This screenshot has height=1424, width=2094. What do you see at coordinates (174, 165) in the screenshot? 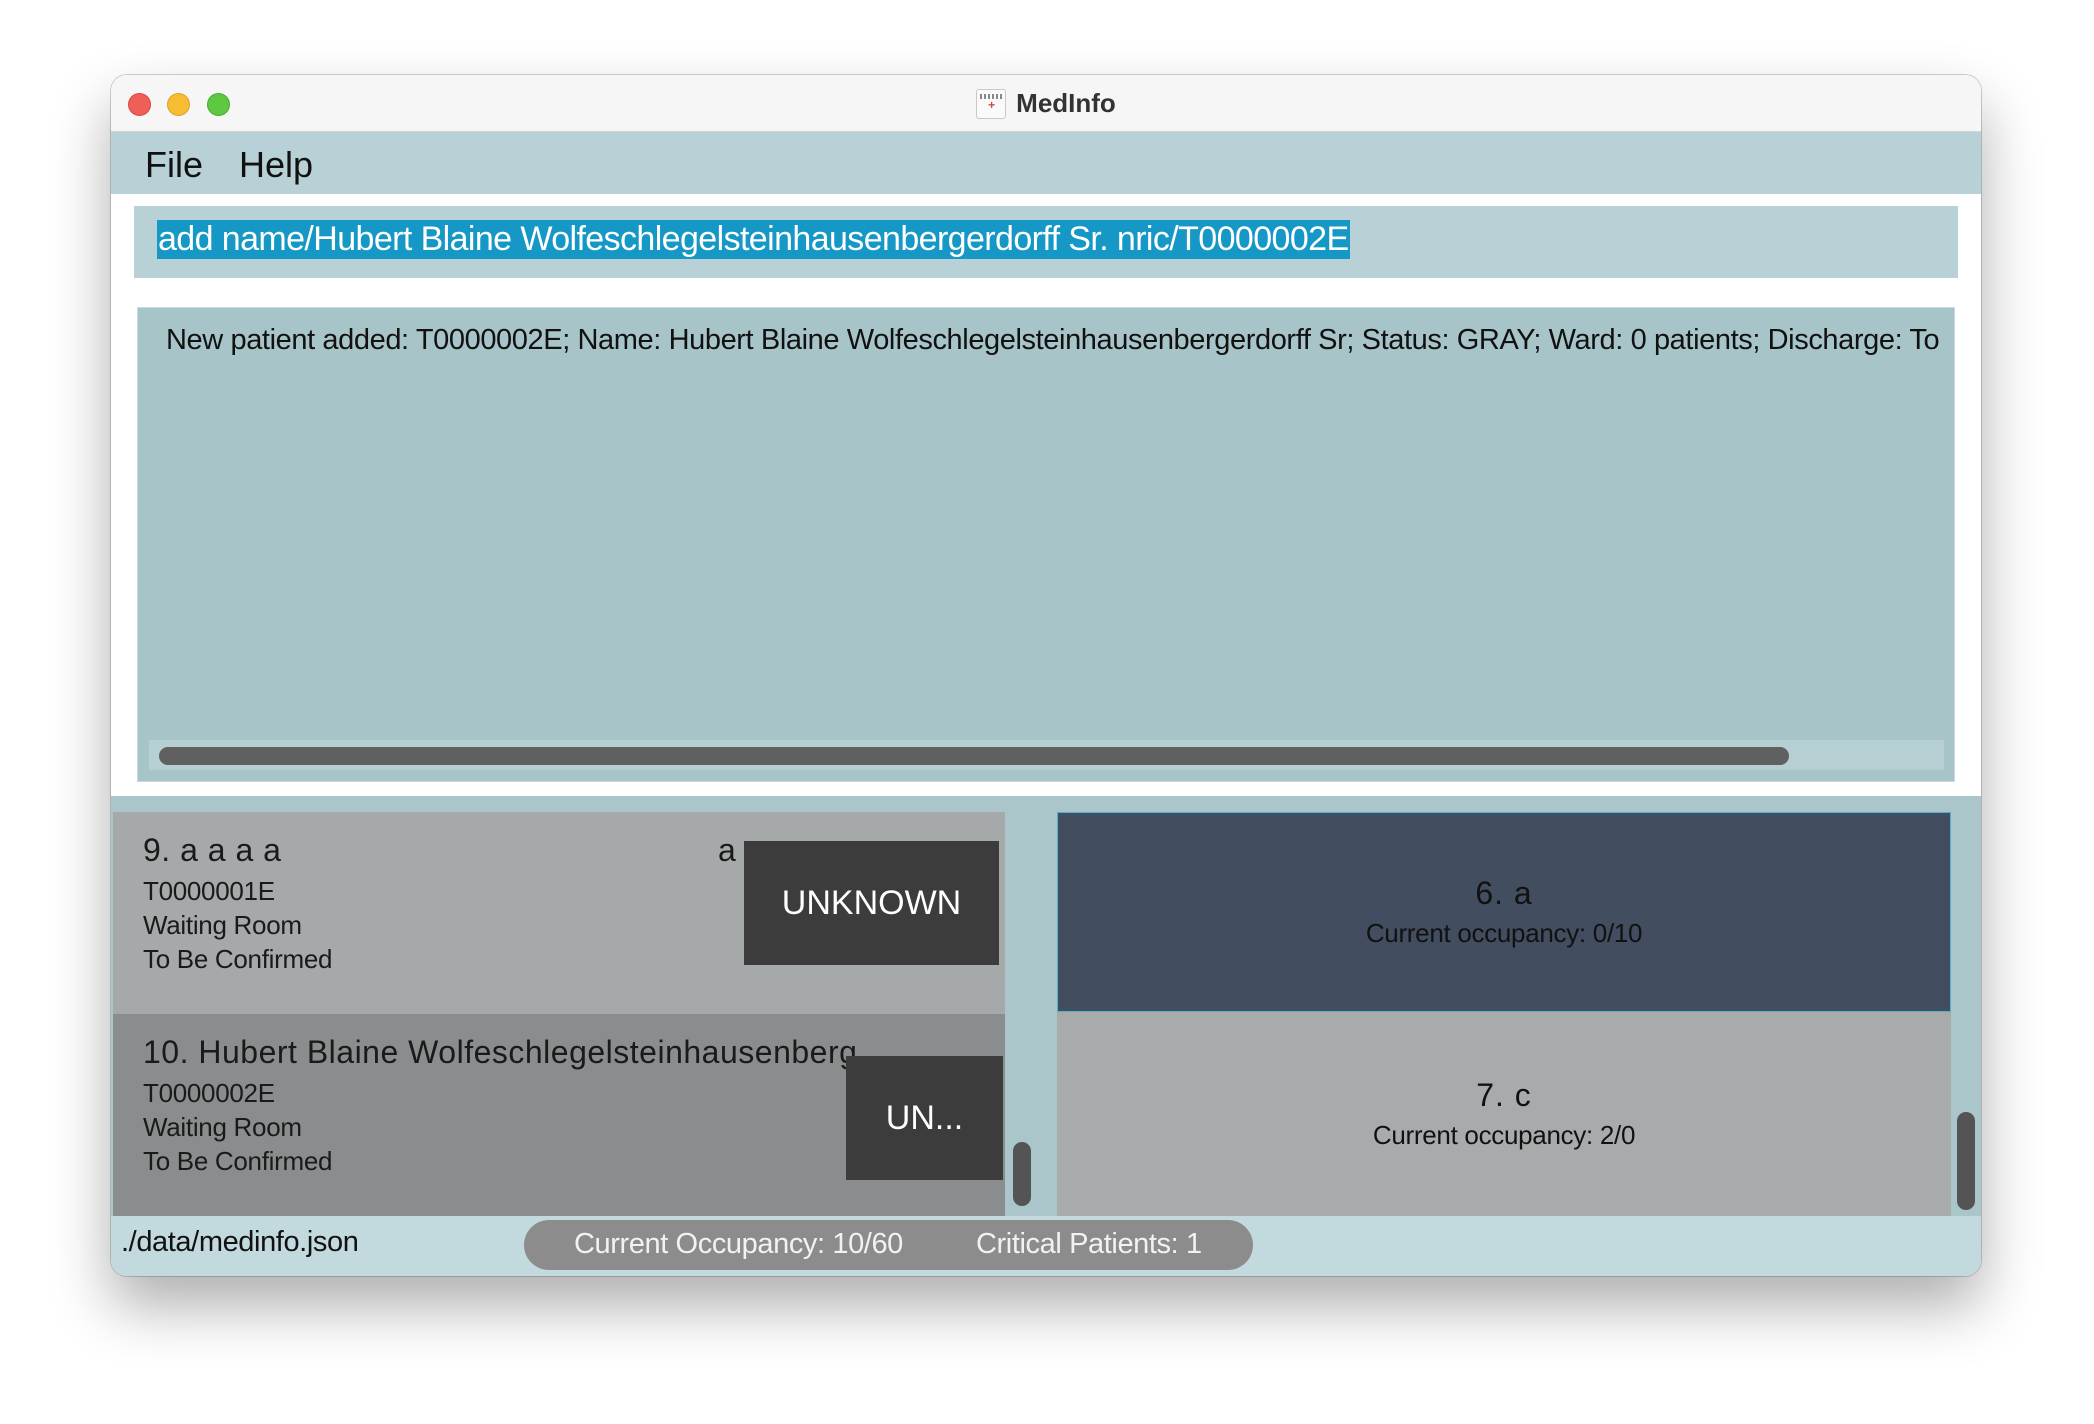
I see `menu-file: File` at bounding box center [174, 165].